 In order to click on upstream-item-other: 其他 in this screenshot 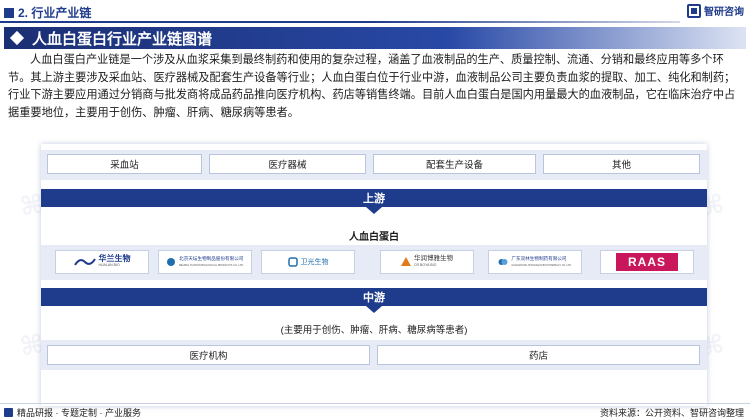, I will do `click(621, 164)`.